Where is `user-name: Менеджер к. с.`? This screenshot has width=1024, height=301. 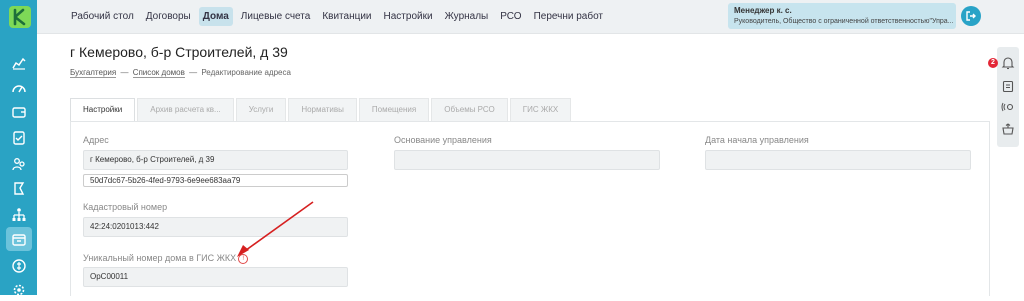 user-name: Менеджер к. с. is located at coordinates (763, 10).